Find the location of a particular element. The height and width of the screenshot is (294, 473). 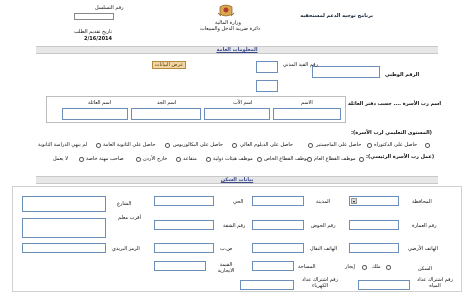

housing-section-title: بيانات السكن is located at coordinates (237, 180).